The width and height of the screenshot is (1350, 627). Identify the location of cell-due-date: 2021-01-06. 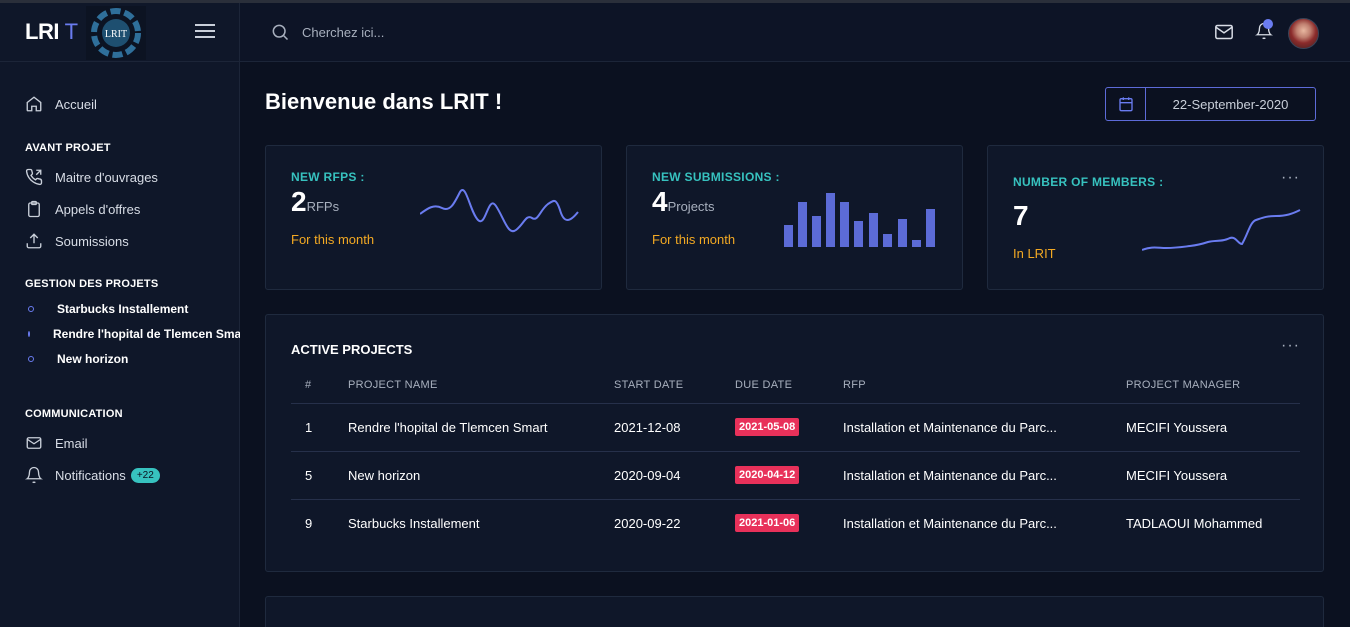
(789, 523).